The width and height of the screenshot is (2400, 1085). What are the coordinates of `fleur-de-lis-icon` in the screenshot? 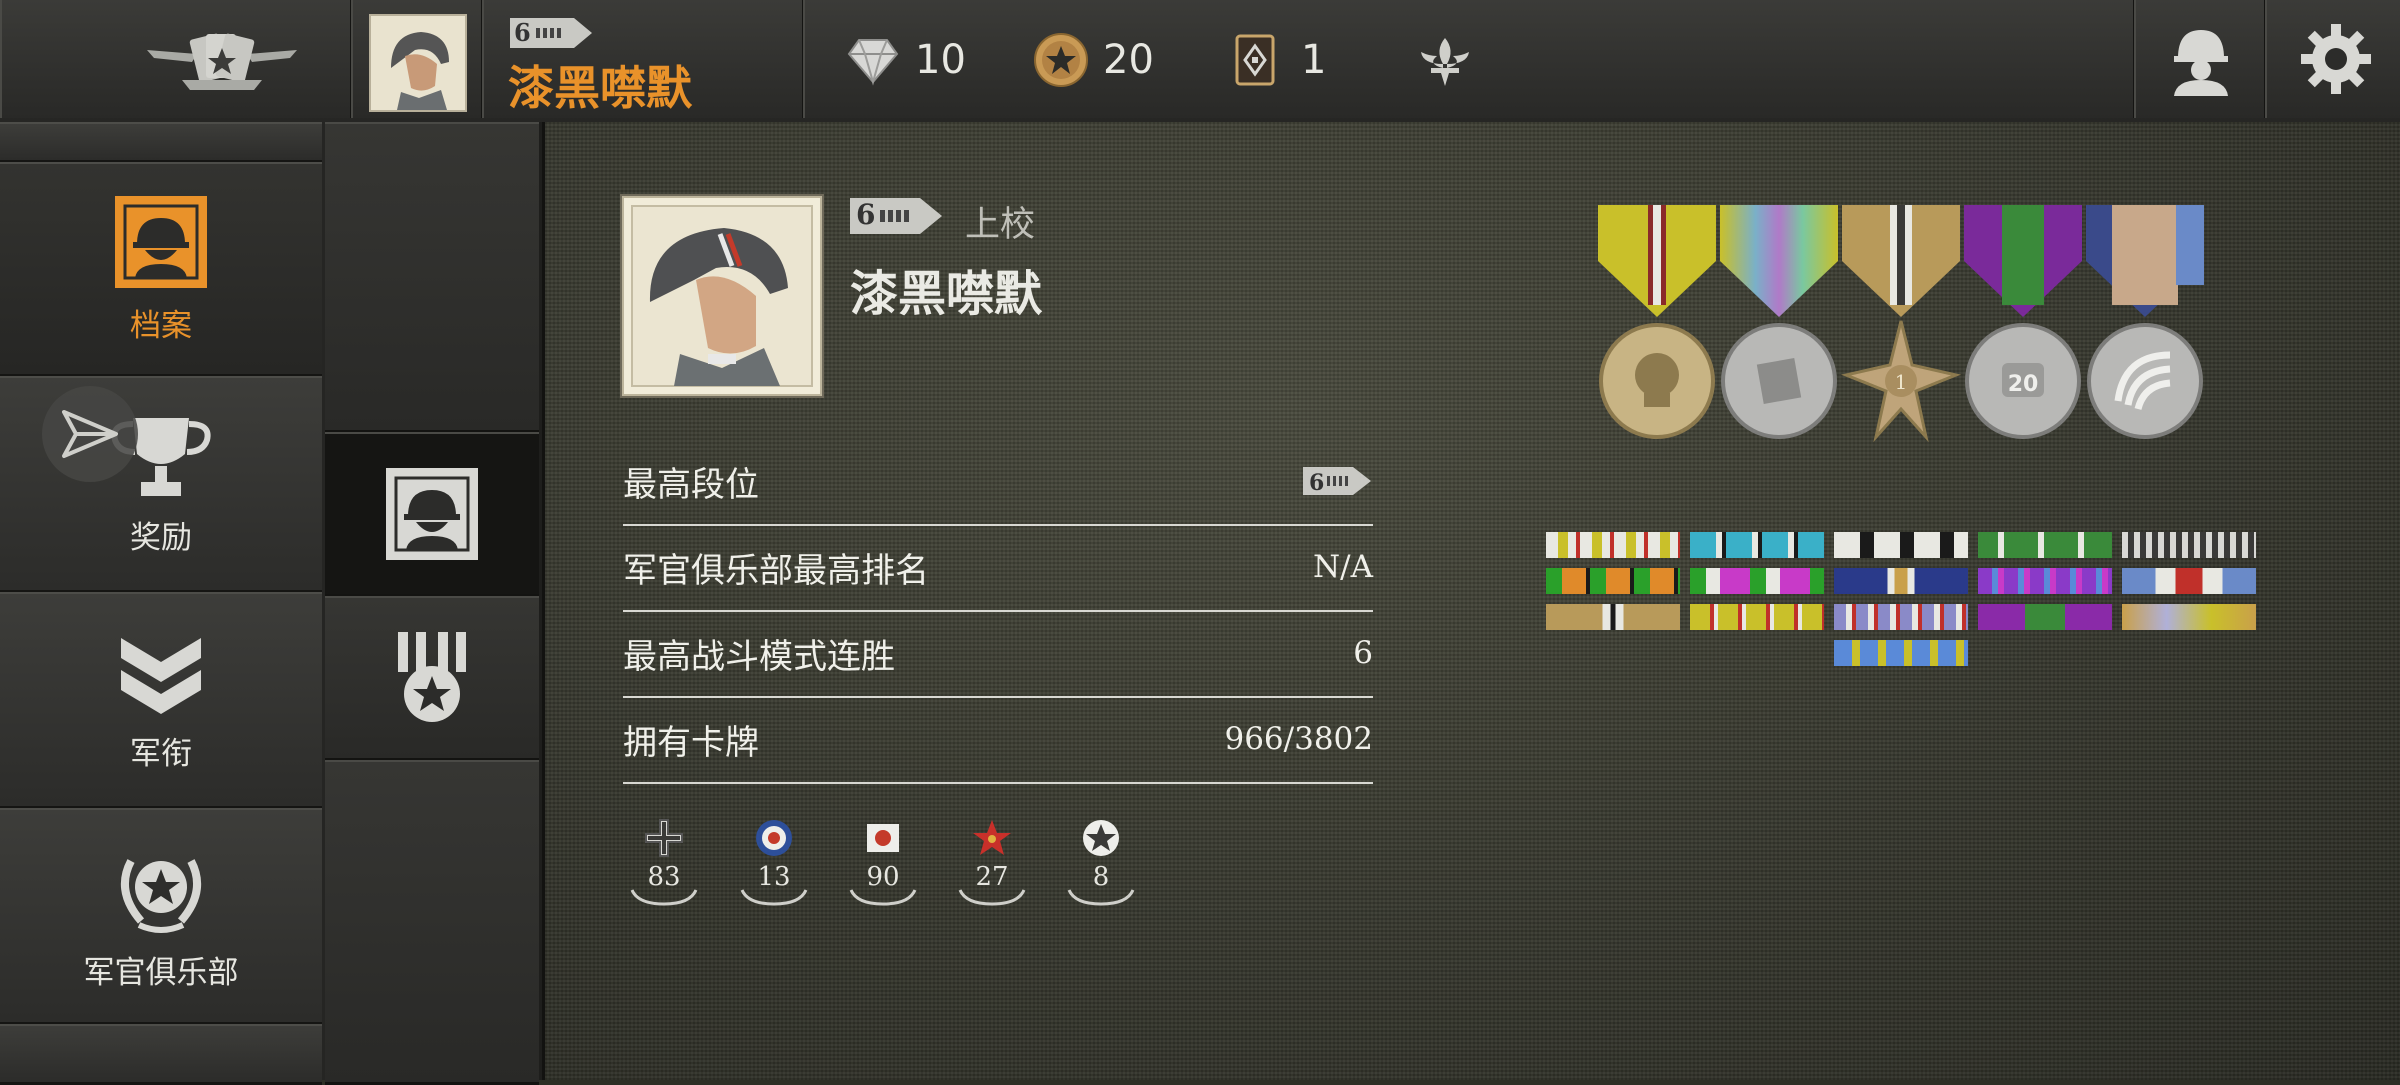 It's located at (1445, 62).